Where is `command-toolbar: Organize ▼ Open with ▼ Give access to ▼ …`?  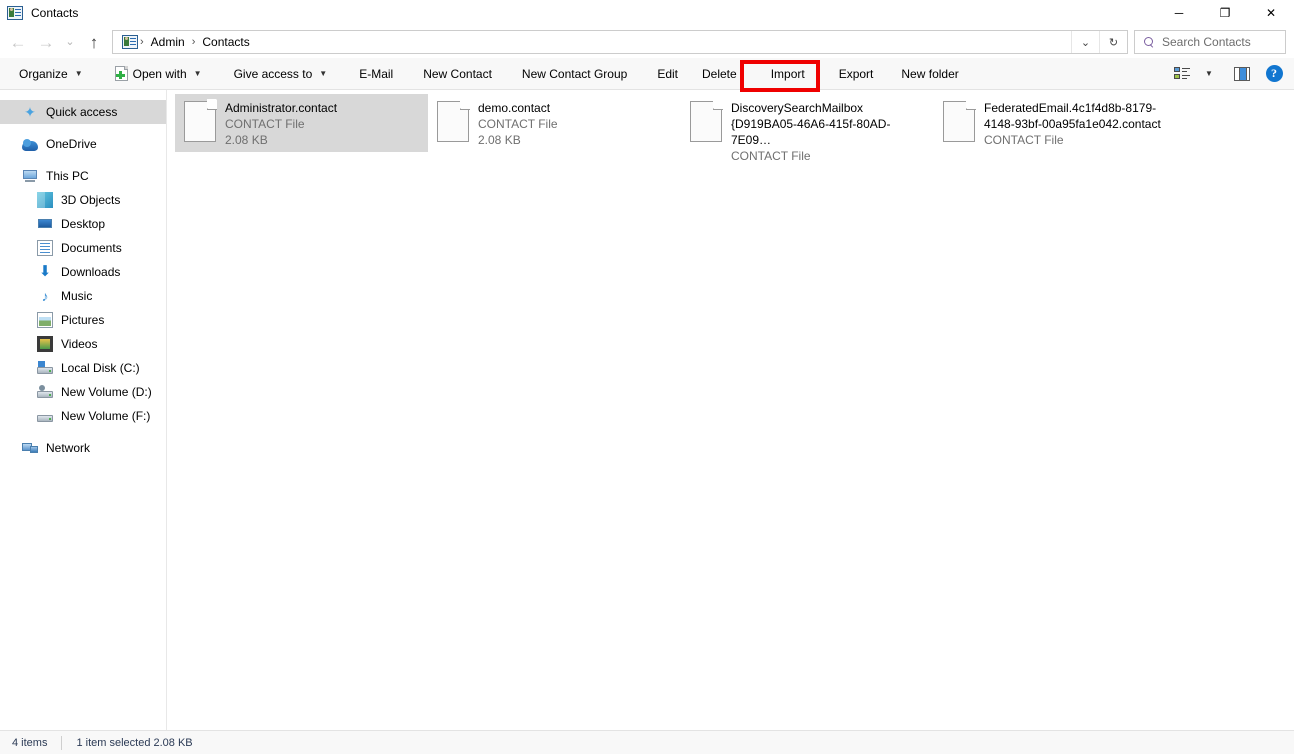 command-toolbar: Organize ▼ Open with ▼ Give access to ▼ … is located at coordinates (647, 75).